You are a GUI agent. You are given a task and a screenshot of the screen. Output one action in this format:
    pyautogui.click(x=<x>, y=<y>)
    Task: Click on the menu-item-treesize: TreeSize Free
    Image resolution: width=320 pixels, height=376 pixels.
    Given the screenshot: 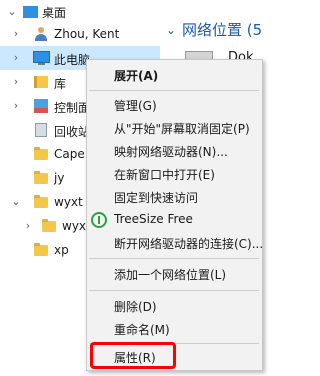 What is the action you would take?
    pyautogui.click(x=174, y=220)
    